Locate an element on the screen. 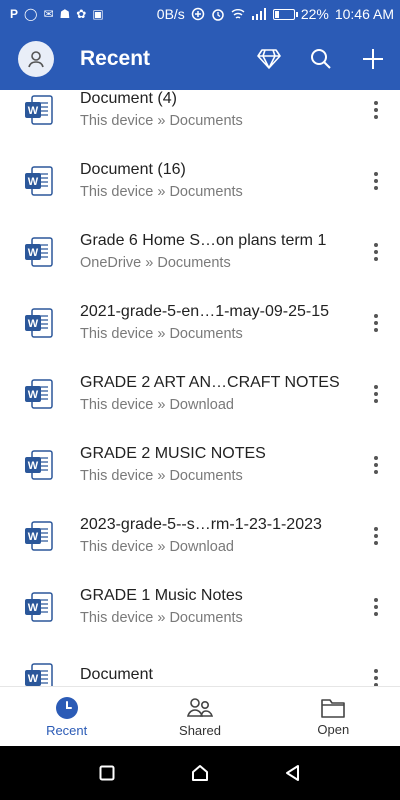 Image resolution: width=400 pixels, height=800 pixels. file-row: W Document (4) This device » Documents is located at coordinates (200, 117).